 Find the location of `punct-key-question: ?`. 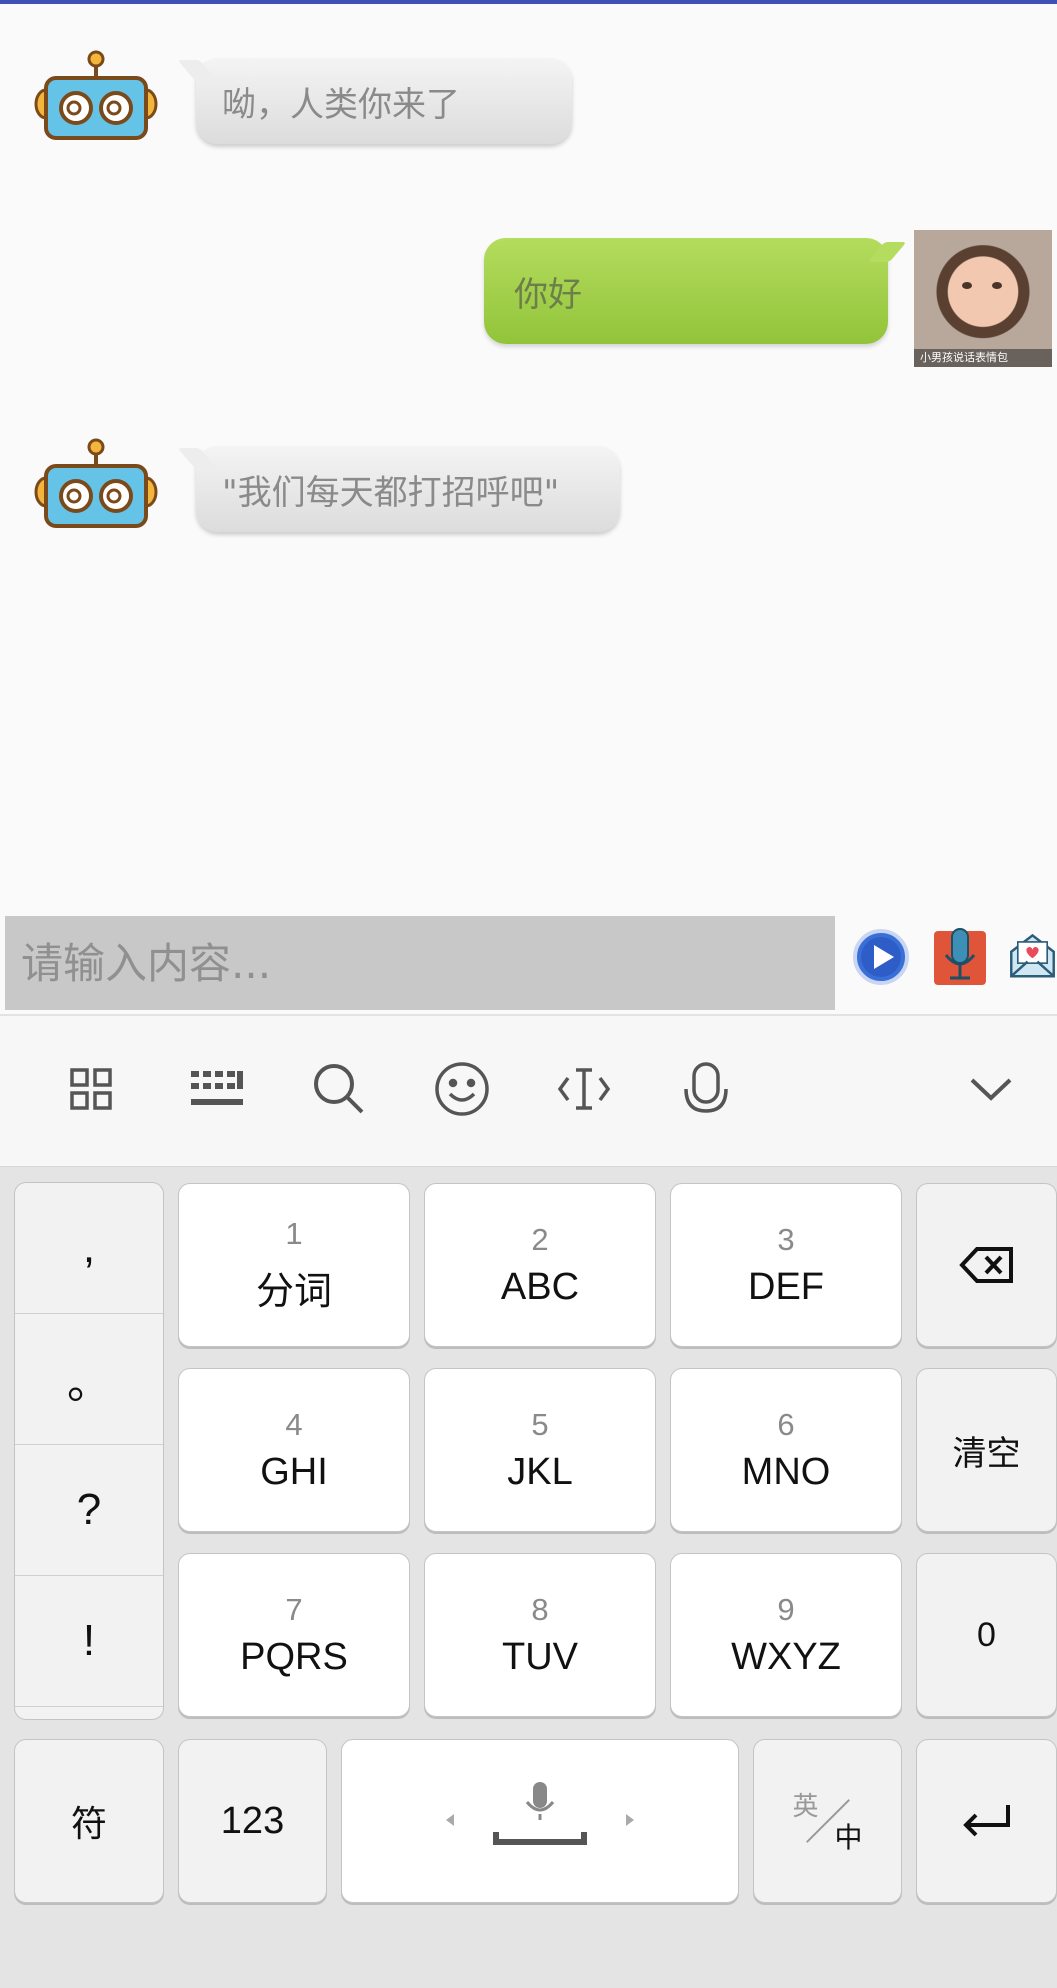

punct-key-question: ? is located at coordinates (89, 1510).